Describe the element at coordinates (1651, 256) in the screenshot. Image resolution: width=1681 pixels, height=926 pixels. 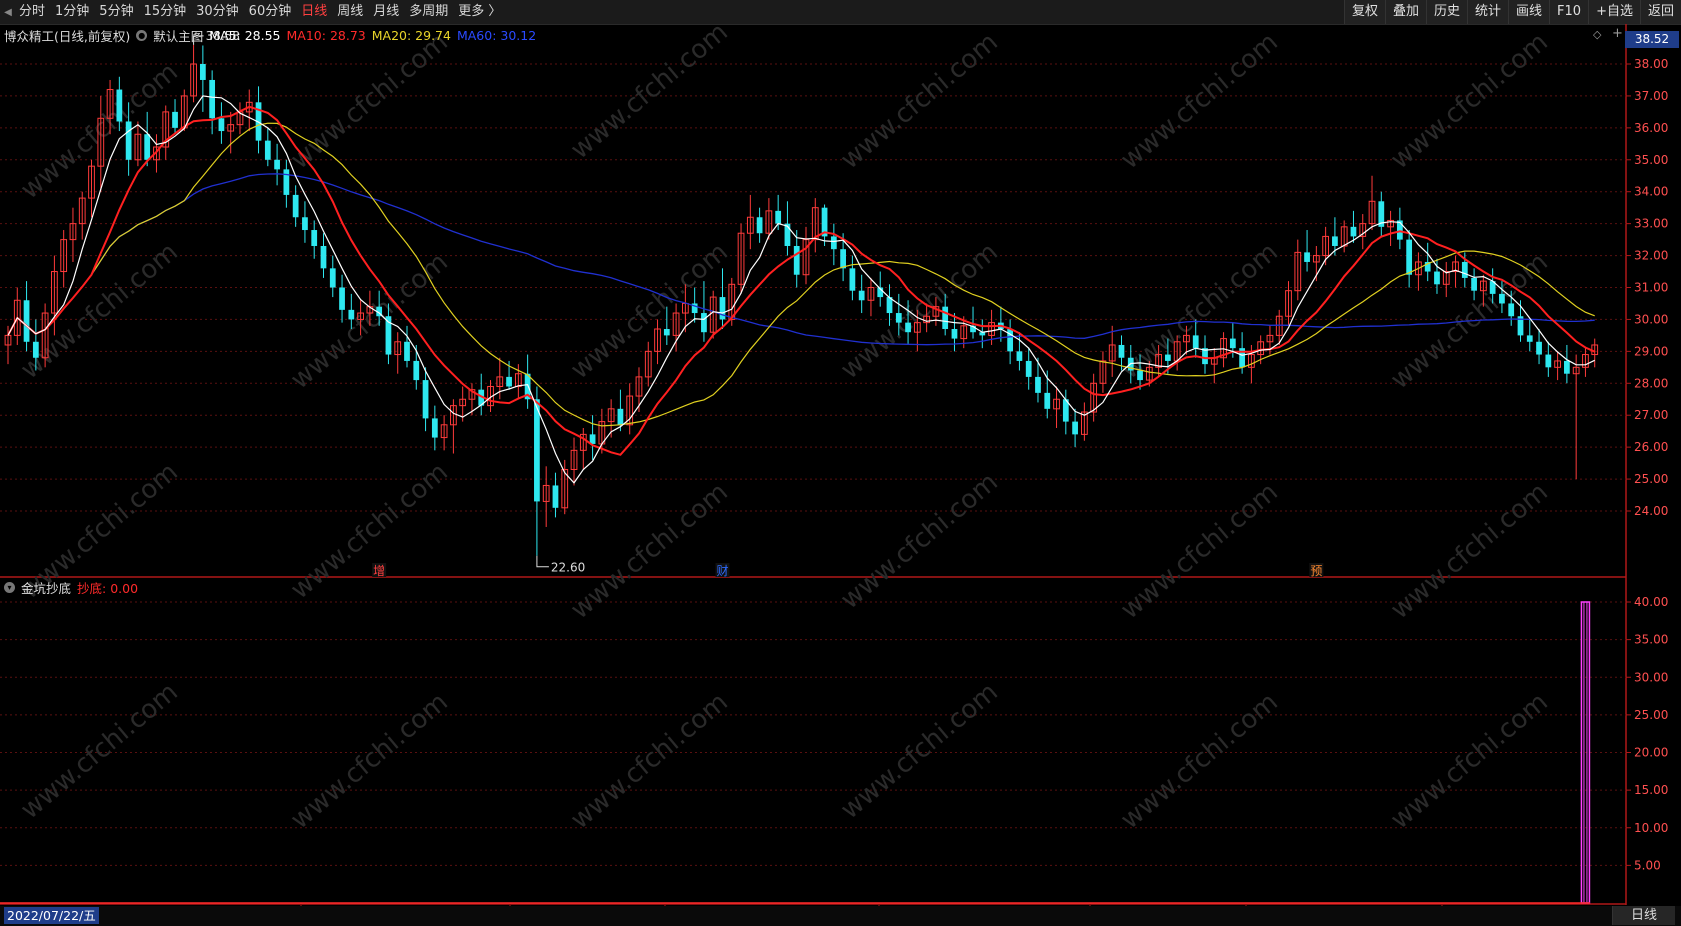
I see `y-tick-label: 32.00` at that location.